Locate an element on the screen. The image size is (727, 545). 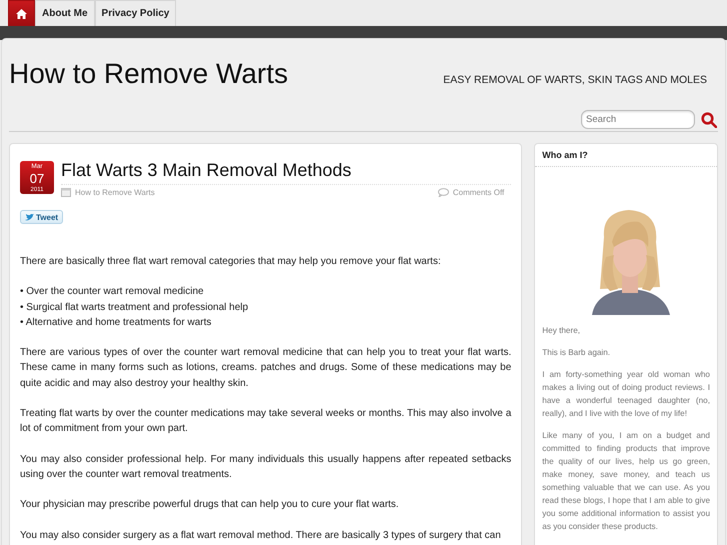
body-paragraph: There are various types of over the counter wart removal medicine that can help you to treat your flat warts. These came in many forms such as lotions, creams. patches and drugs. Some of these medications may be quite acidic and may also destroy your healthy skin. is located at coordinates (266, 368).